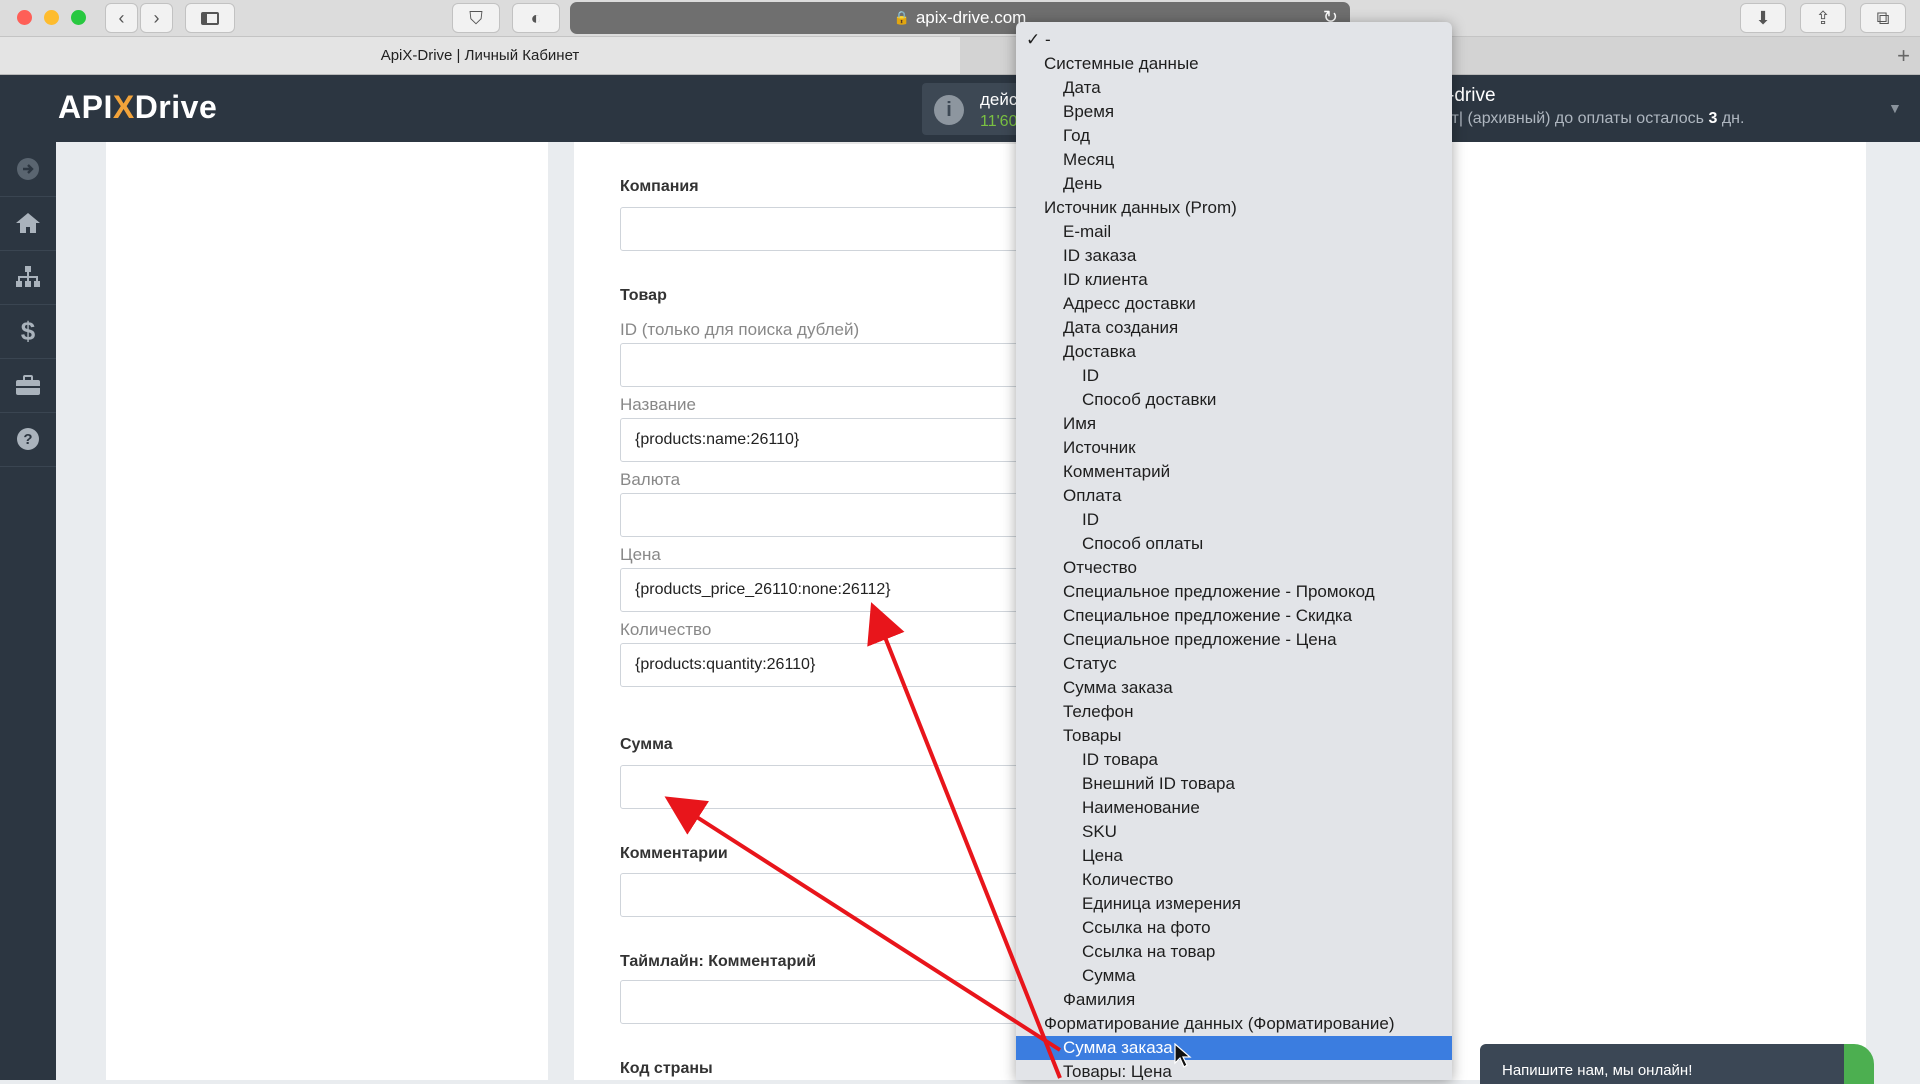  Describe the element at coordinates (137, 107) in the screenshot. I see `apix-drive-logo: APIXDrive` at that location.